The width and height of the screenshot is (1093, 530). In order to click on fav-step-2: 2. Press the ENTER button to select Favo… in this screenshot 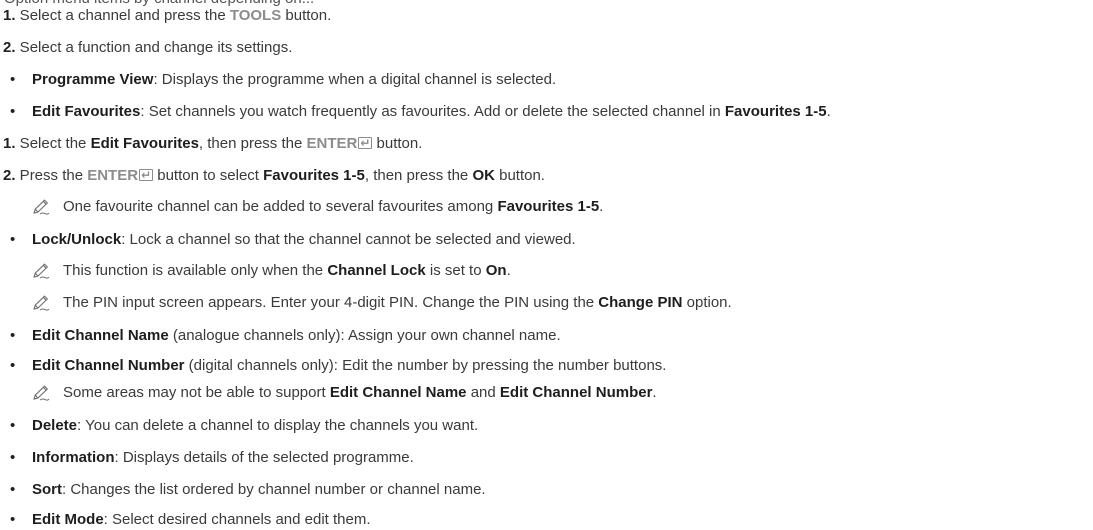, I will do `click(274, 175)`.